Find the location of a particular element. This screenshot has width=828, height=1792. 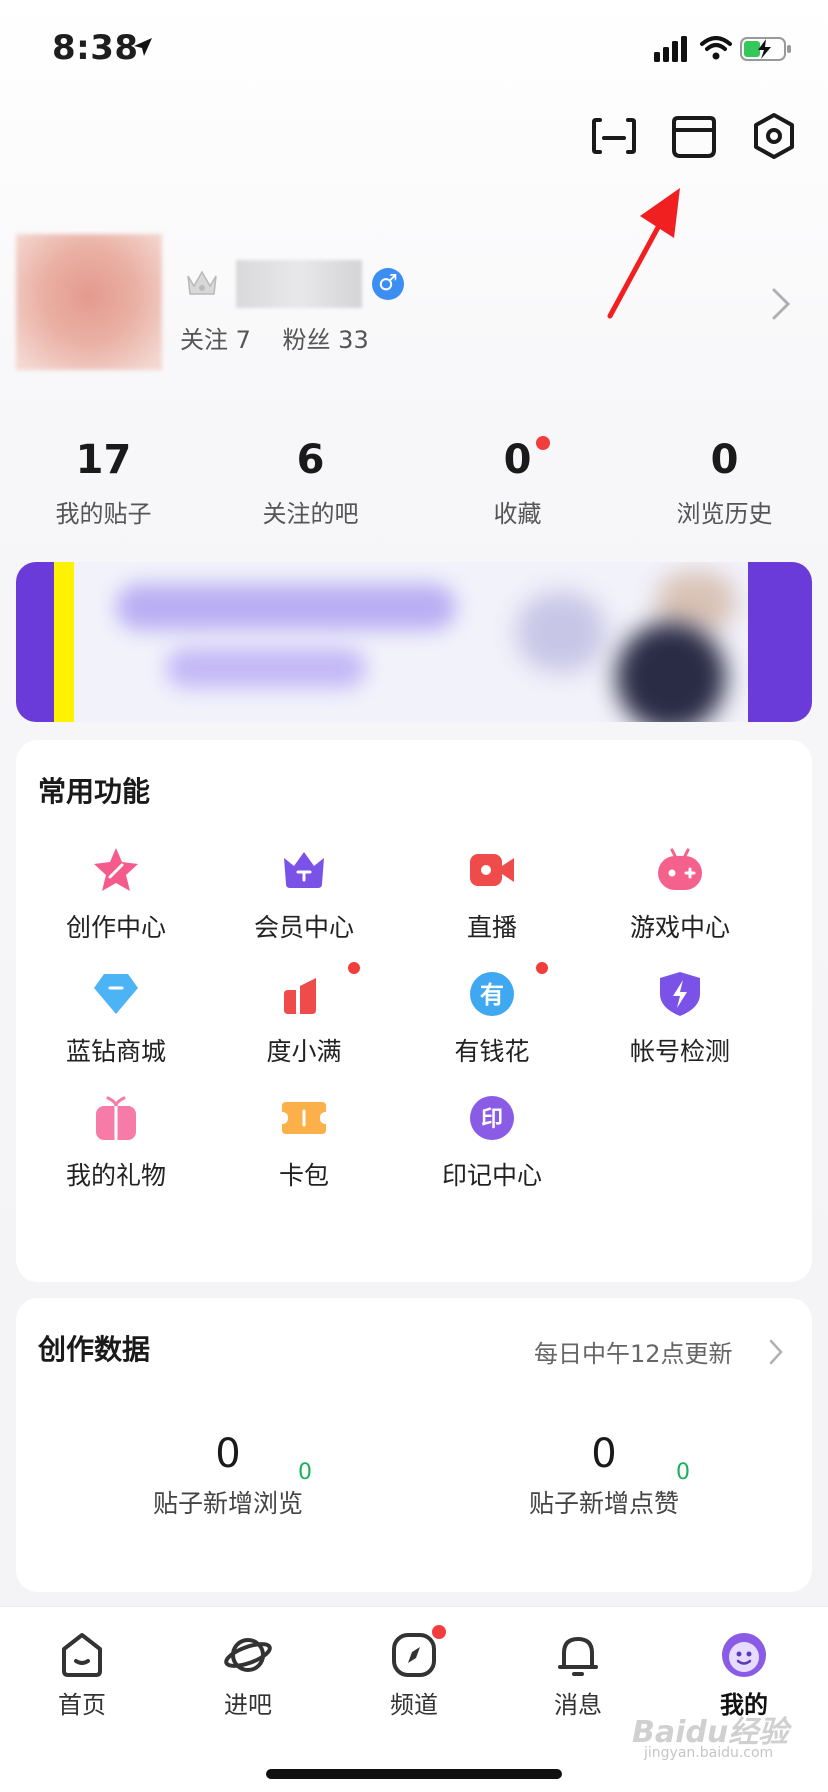

stat-label: 收藏 is located at coordinates (517, 514).